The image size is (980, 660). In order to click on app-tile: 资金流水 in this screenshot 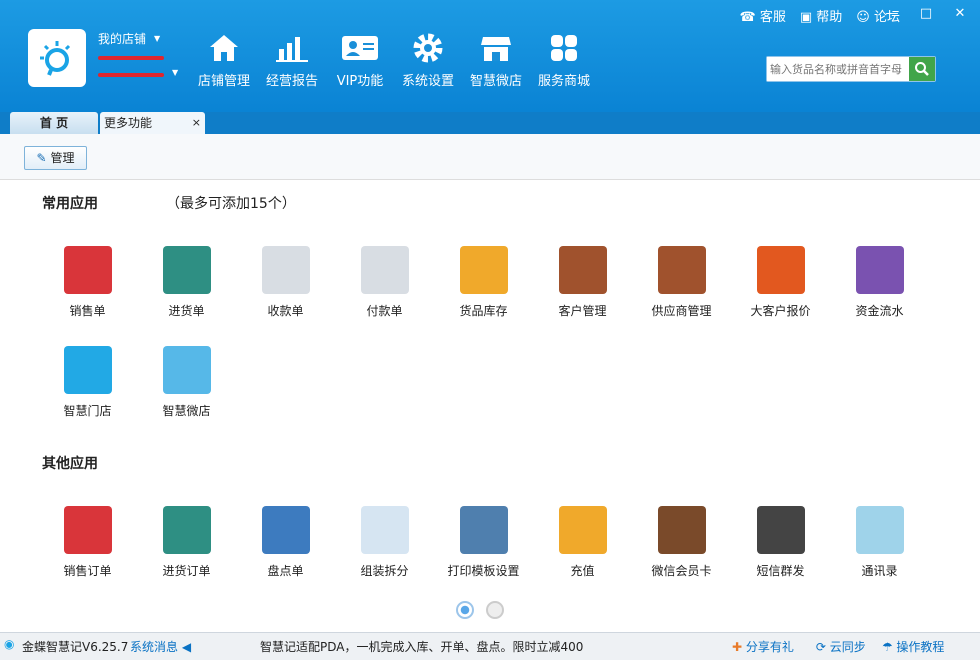, I will do `click(879, 296)`.